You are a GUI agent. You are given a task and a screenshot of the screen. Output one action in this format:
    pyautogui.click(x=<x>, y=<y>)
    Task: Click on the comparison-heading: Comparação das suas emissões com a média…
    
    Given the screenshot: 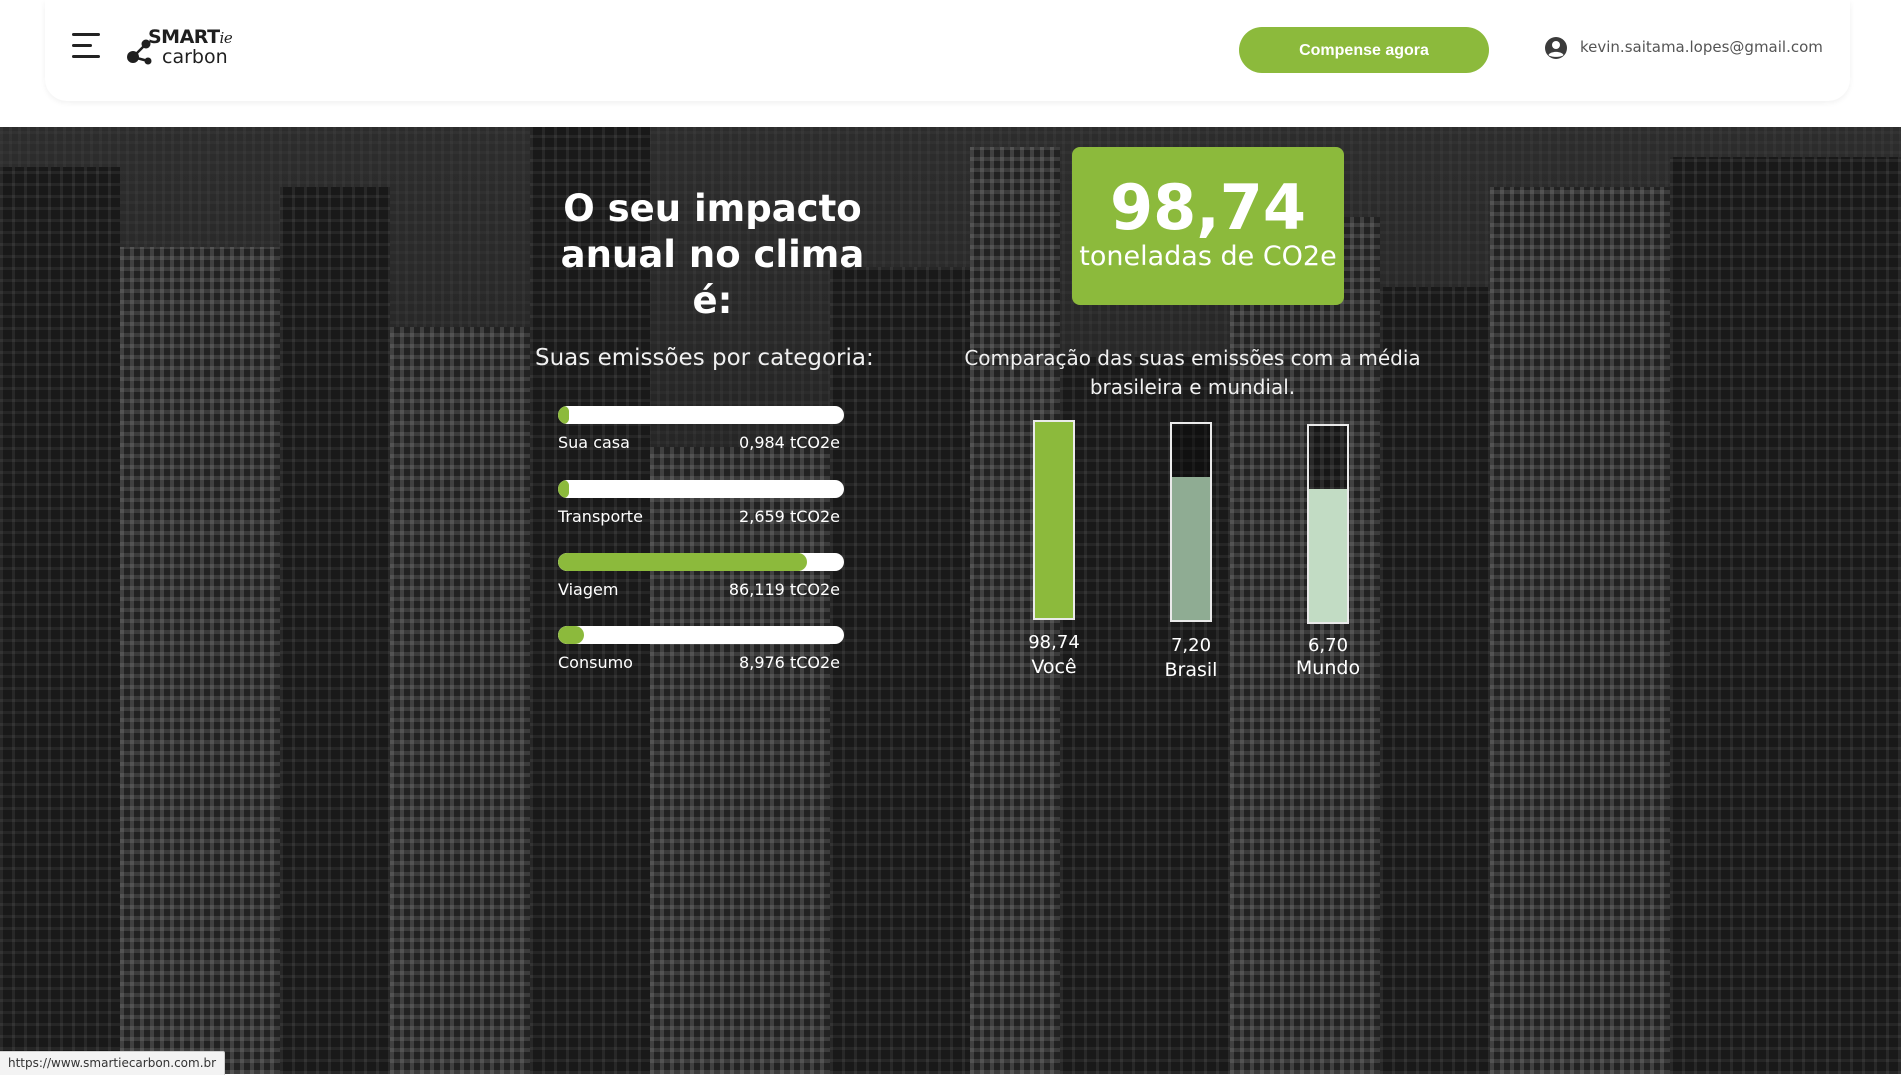 What is the action you would take?
    pyautogui.click(x=1192, y=372)
    